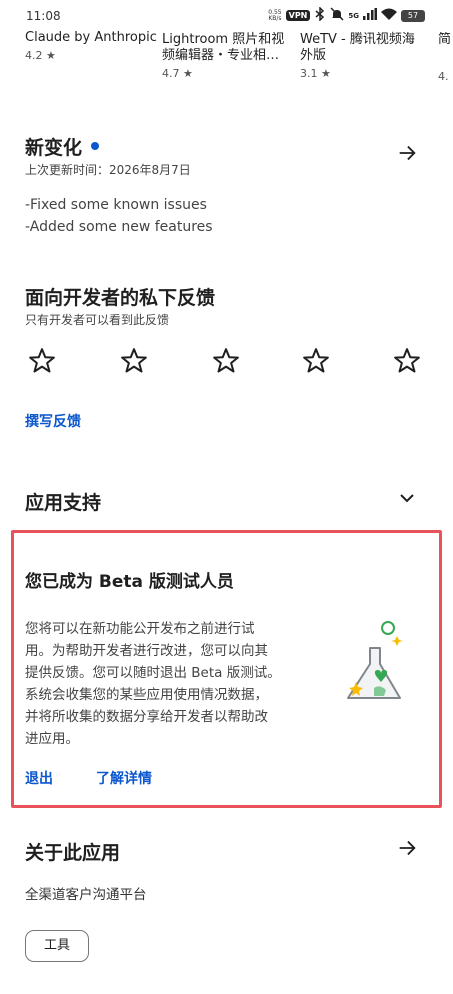 This screenshot has width=453, height=994. Describe the element at coordinates (39, 778) in the screenshot. I see `leave-beta-link: 退出` at that location.